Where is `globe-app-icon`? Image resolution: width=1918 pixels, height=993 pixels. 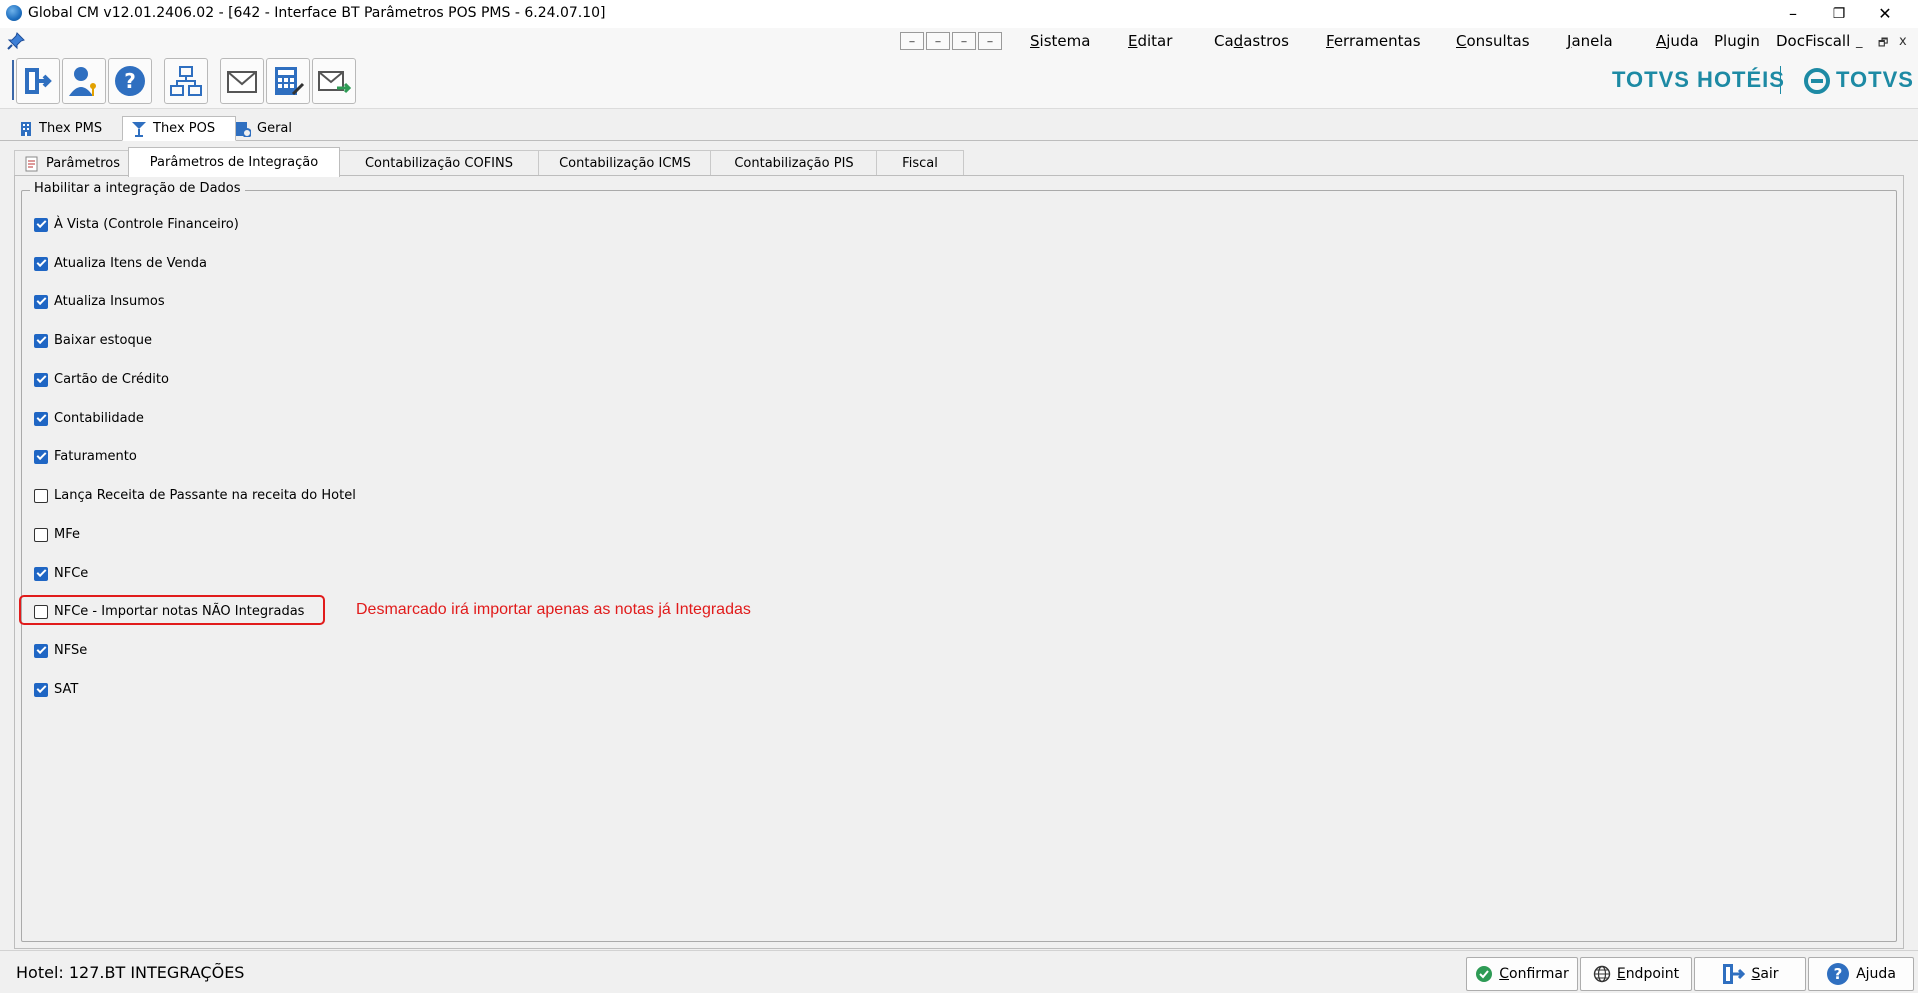 globe-app-icon is located at coordinates (14, 13).